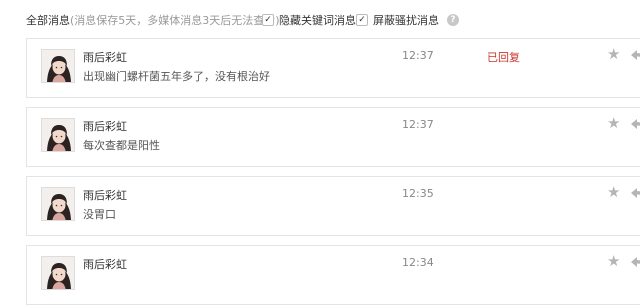 This screenshot has width=640, height=305. Describe the element at coordinates (418, 262) in the screenshot. I see `message-time: 12:34` at that location.